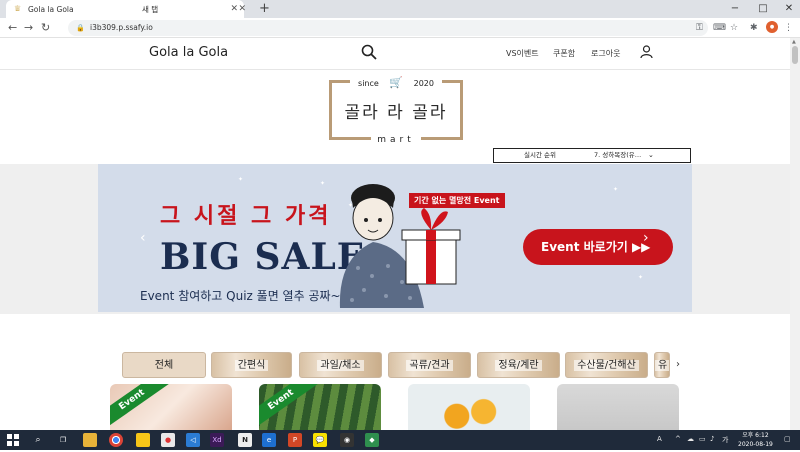 This screenshot has height=452, width=800. What do you see at coordinates (18, 8) in the screenshot?
I see `site-favicon-icon: ♕` at bounding box center [18, 8].